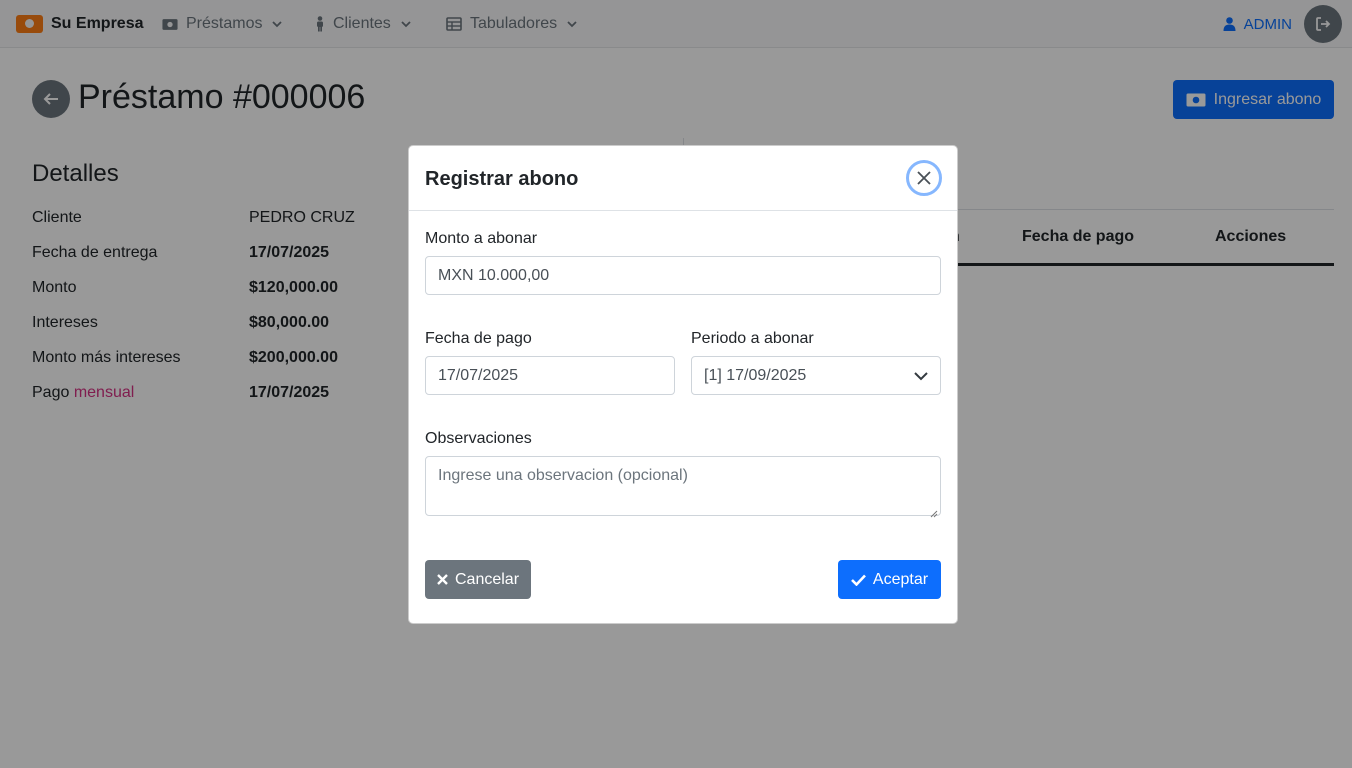 The height and width of the screenshot is (768, 1352). I want to click on periodo-label: Periodo a abonar, so click(752, 338).